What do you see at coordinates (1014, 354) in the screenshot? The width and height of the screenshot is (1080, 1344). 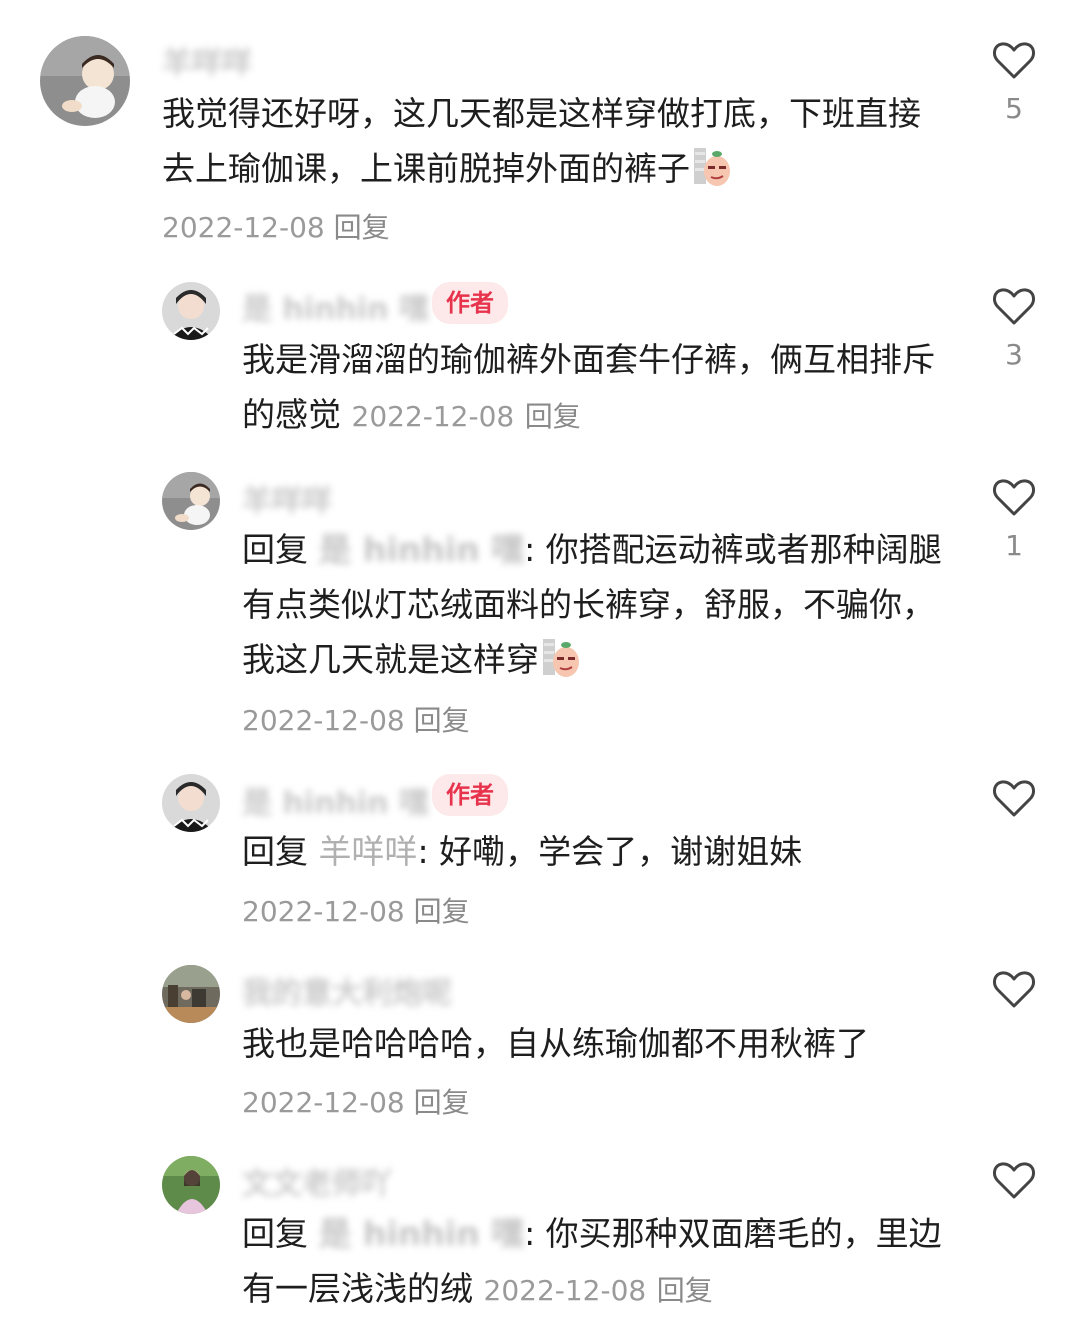 I see `like-count: 3` at bounding box center [1014, 354].